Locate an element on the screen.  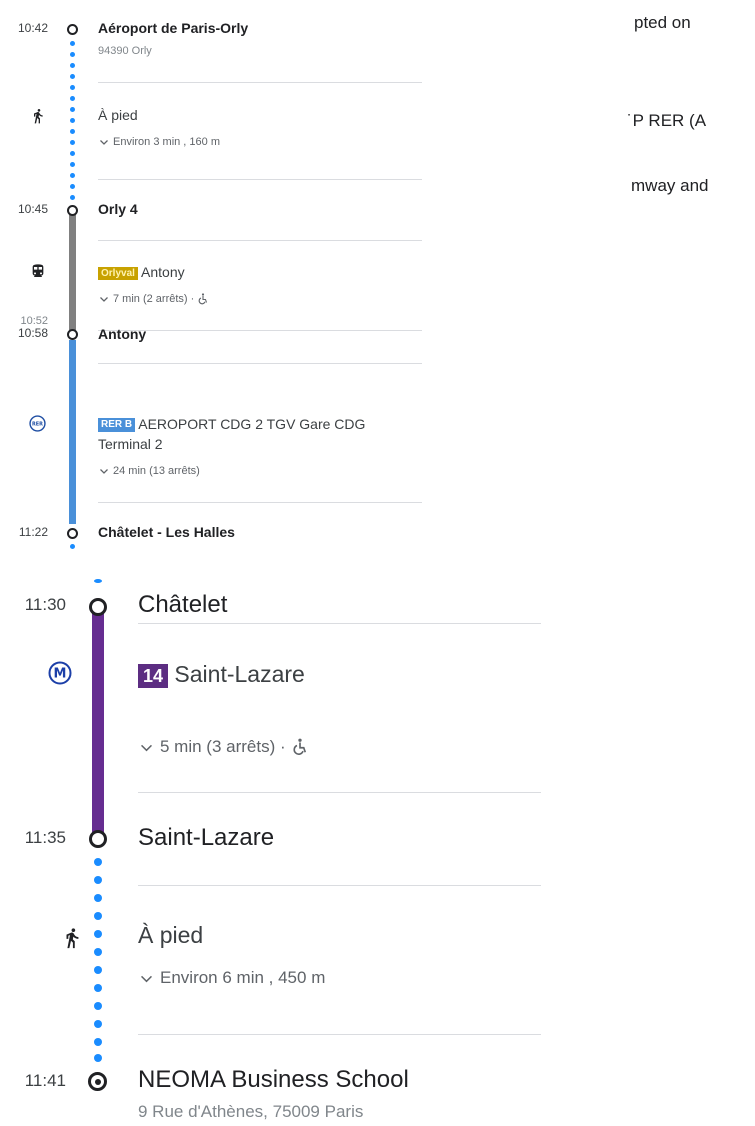
time-chatelet-les-halles: 11:22 is located at coordinates (33, 532).